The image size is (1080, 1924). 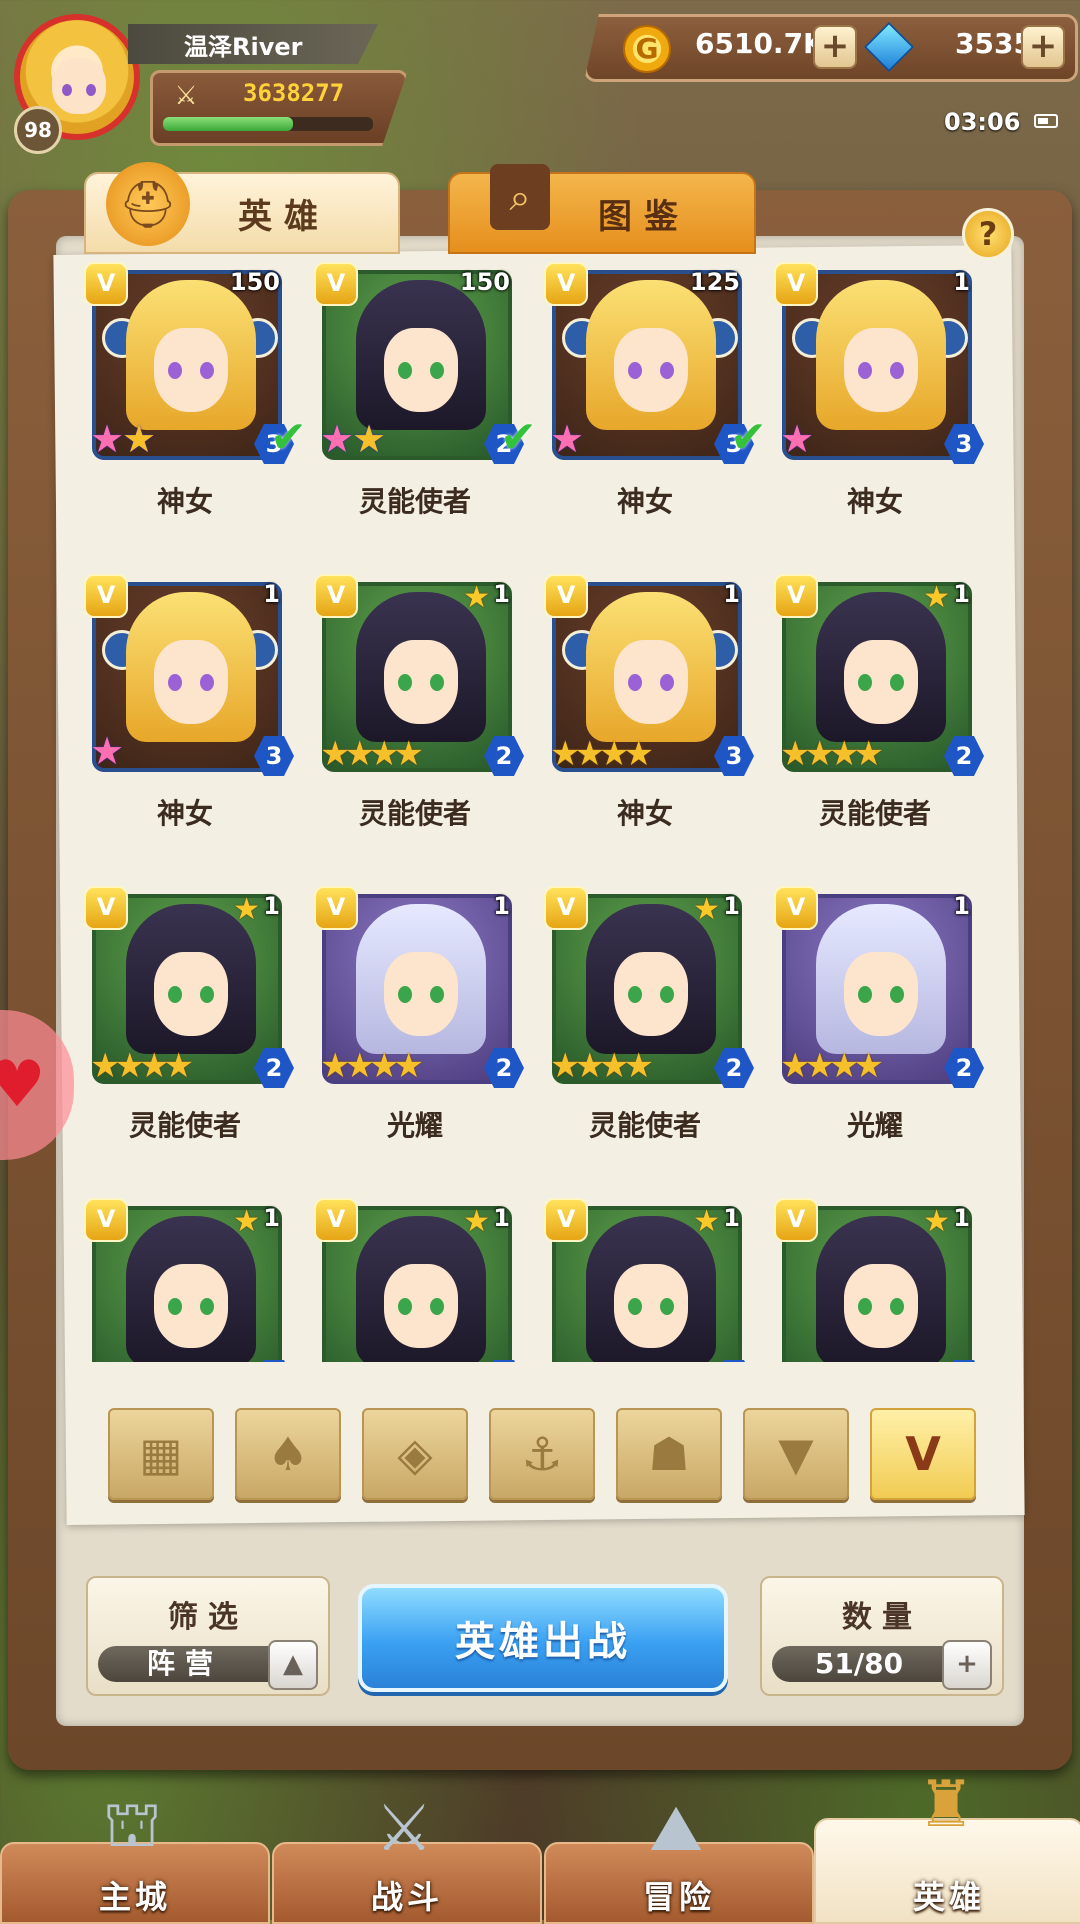 What do you see at coordinates (947, 1846) in the screenshot?
I see `nav-item-3: ♜ 英雄` at bounding box center [947, 1846].